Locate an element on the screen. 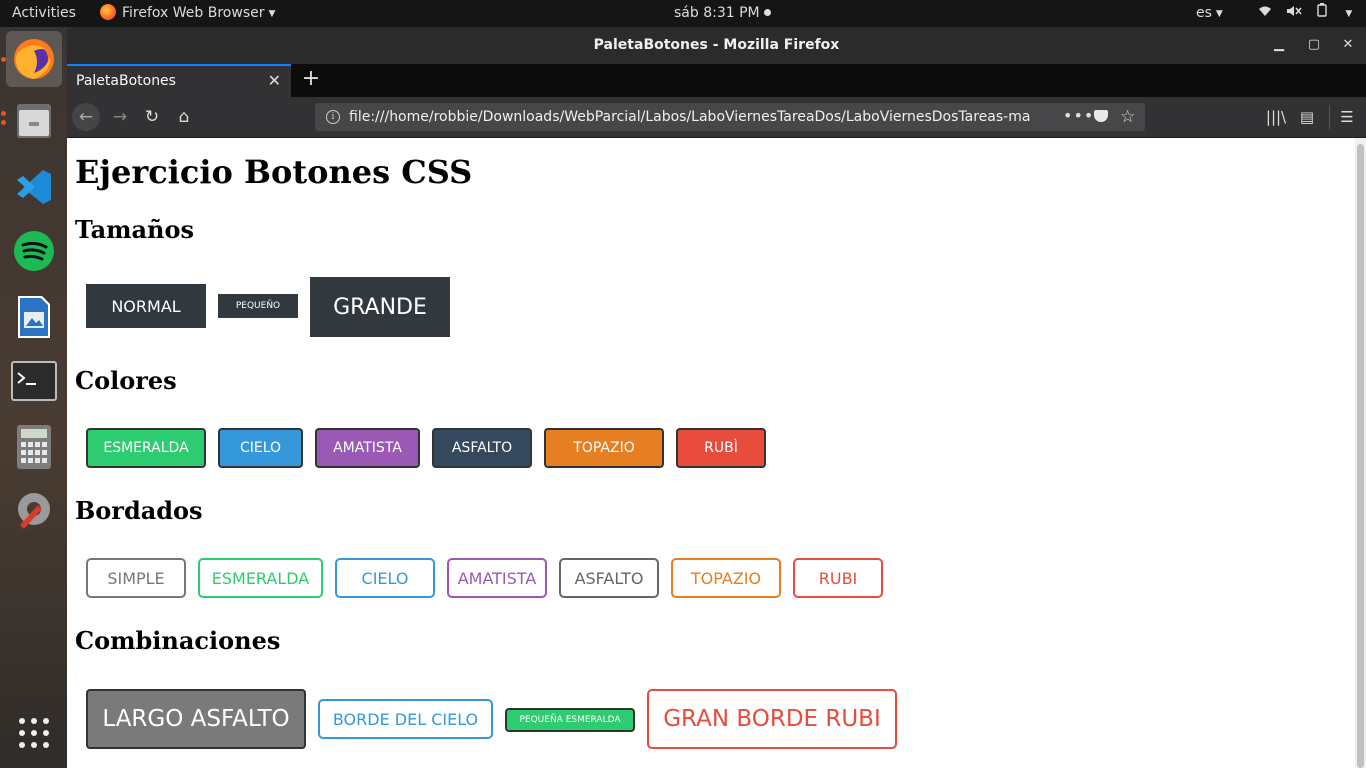 This screenshot has width=1366, height=768. terminal-icon is located at coordinates (34, 381).